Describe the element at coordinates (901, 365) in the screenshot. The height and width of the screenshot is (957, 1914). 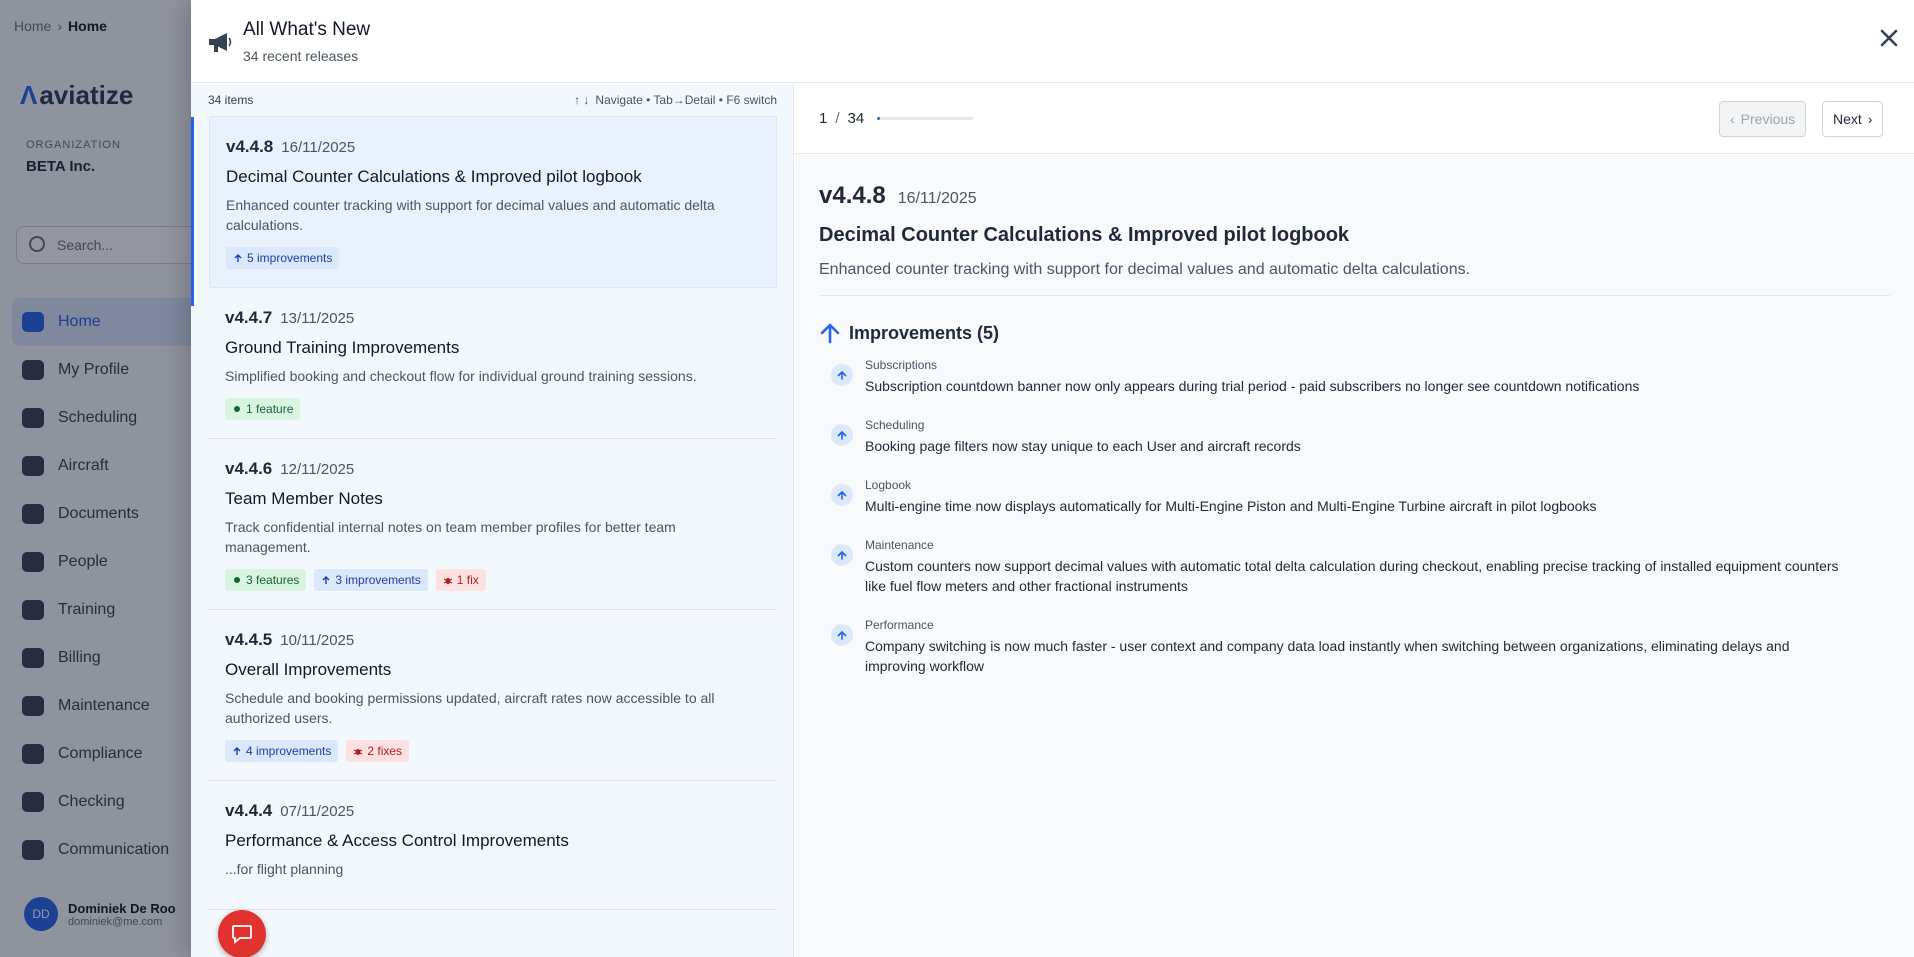
I see `entry-category: Subscriptions` at that location.